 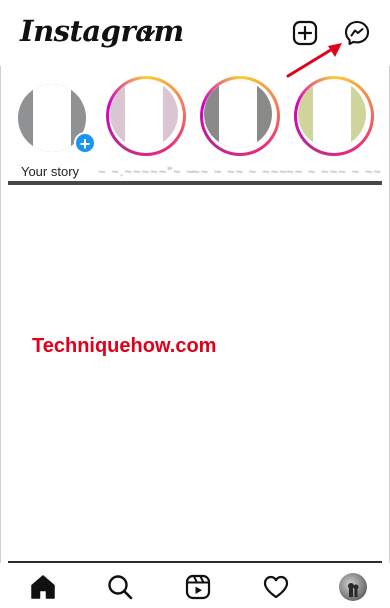 What do you see at coordinates (195, 183) in the screenshot?
I see `feed-top-divider` at bounding box center [195, 183].